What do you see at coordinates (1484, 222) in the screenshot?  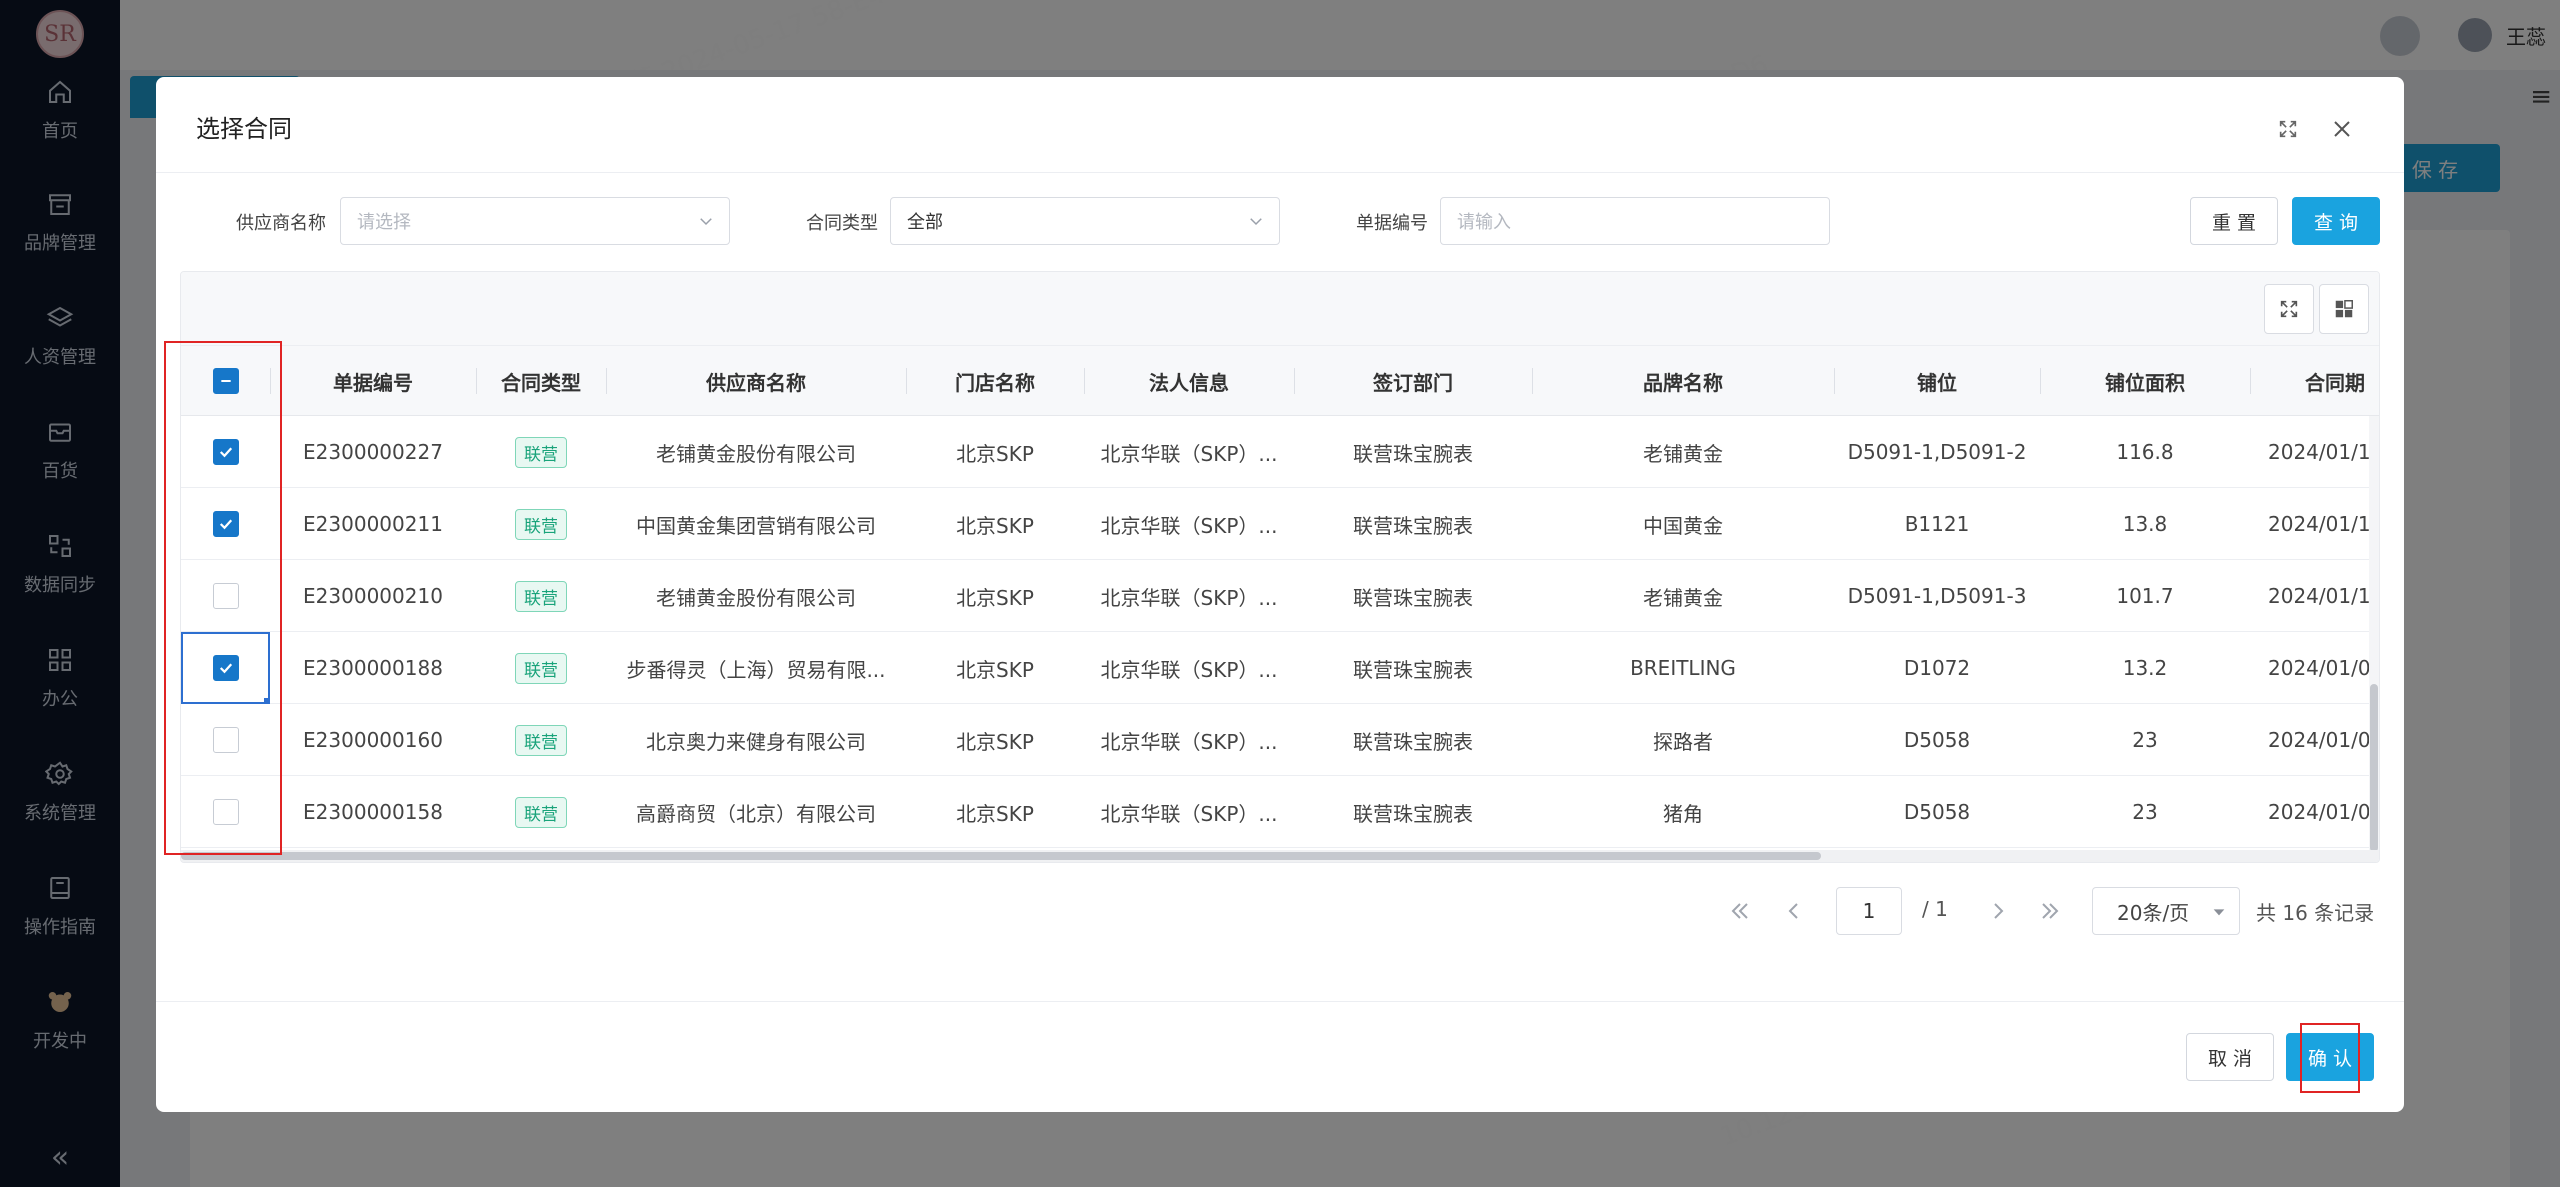 I see `doc-no-placeholder: 请输入` at bounding box center [1484, 222].